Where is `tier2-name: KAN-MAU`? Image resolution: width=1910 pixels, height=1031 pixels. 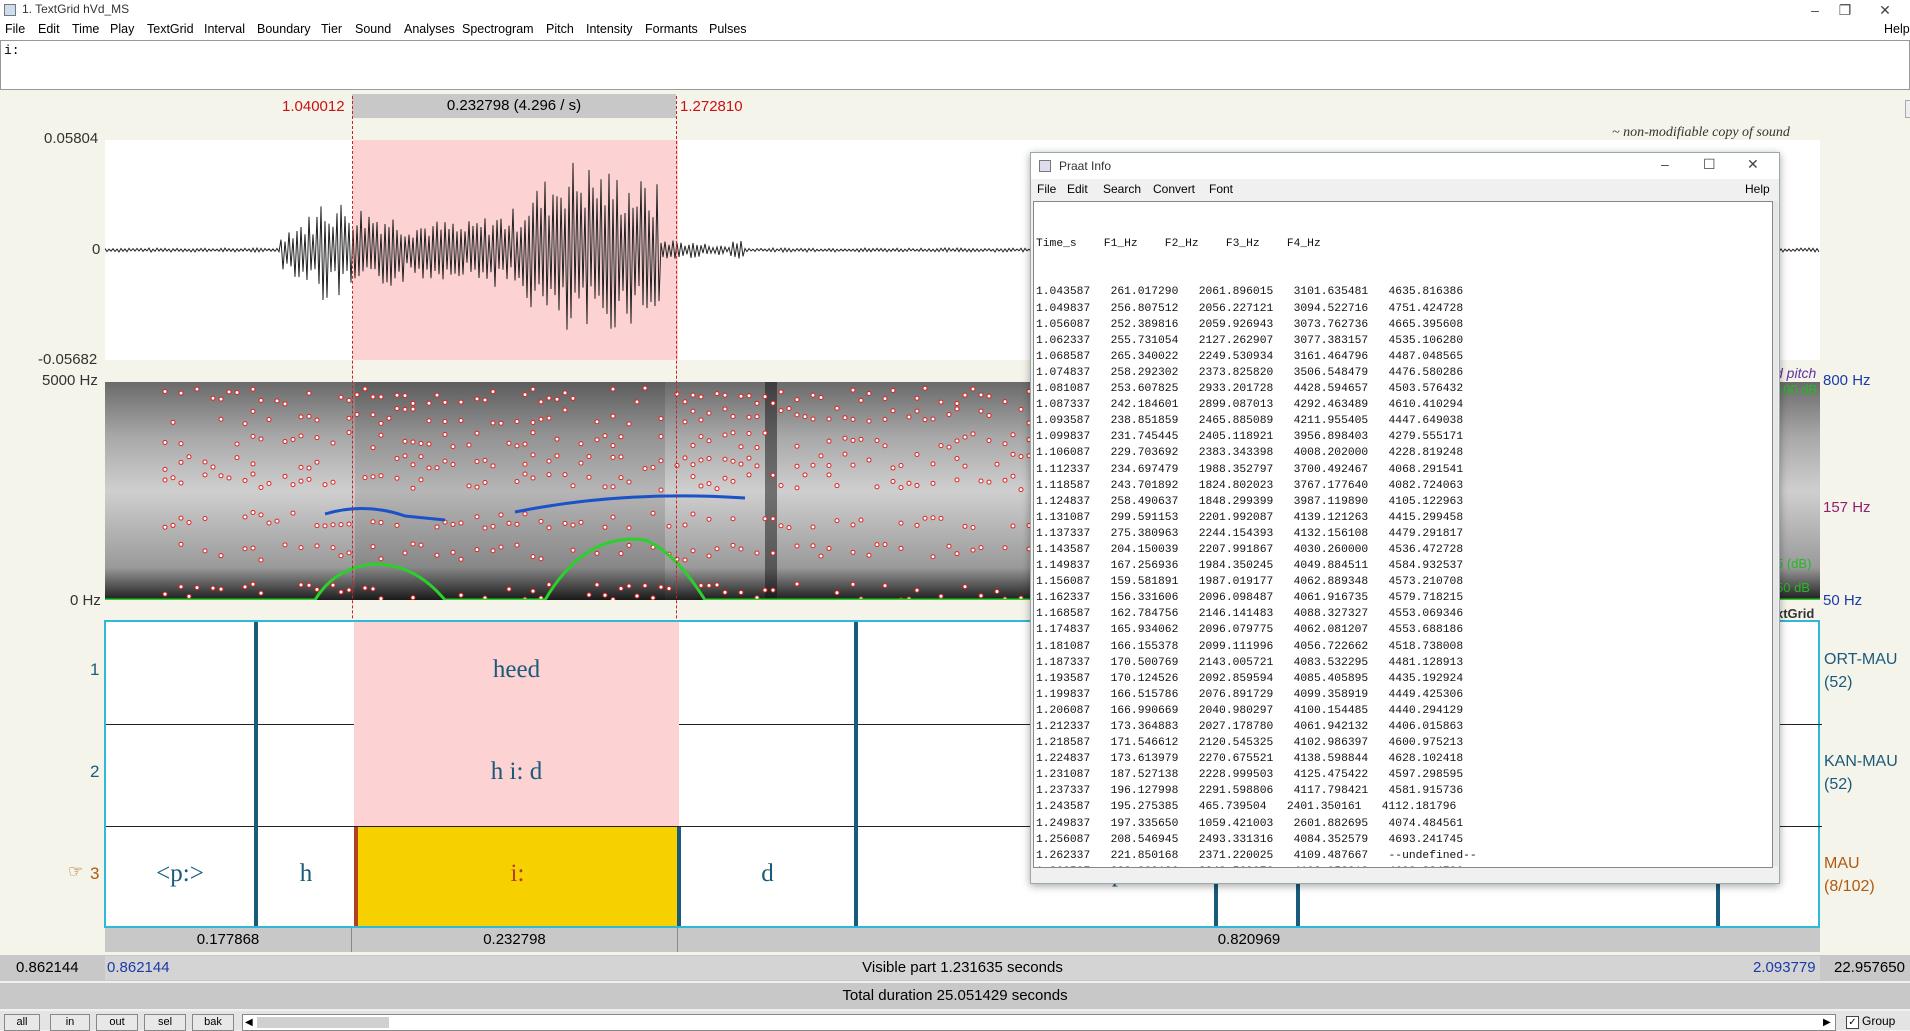 tier2-name: KAN-MAU is located at coordinates (1861, 762).